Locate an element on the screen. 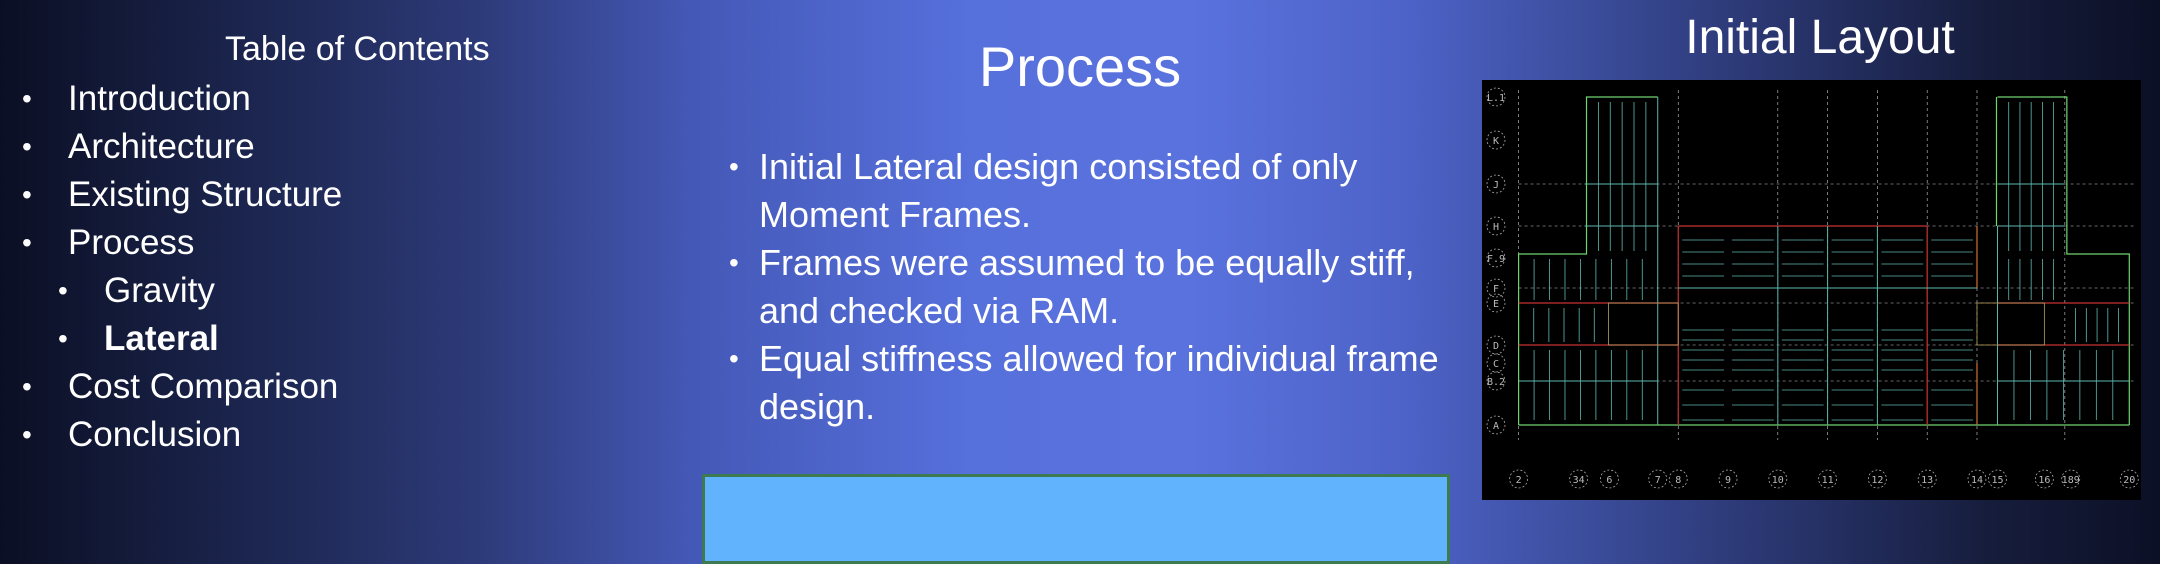 The height and width of the screenshot is (564, 2160). exterior-wall-left is located at coordinates (1588, 260).